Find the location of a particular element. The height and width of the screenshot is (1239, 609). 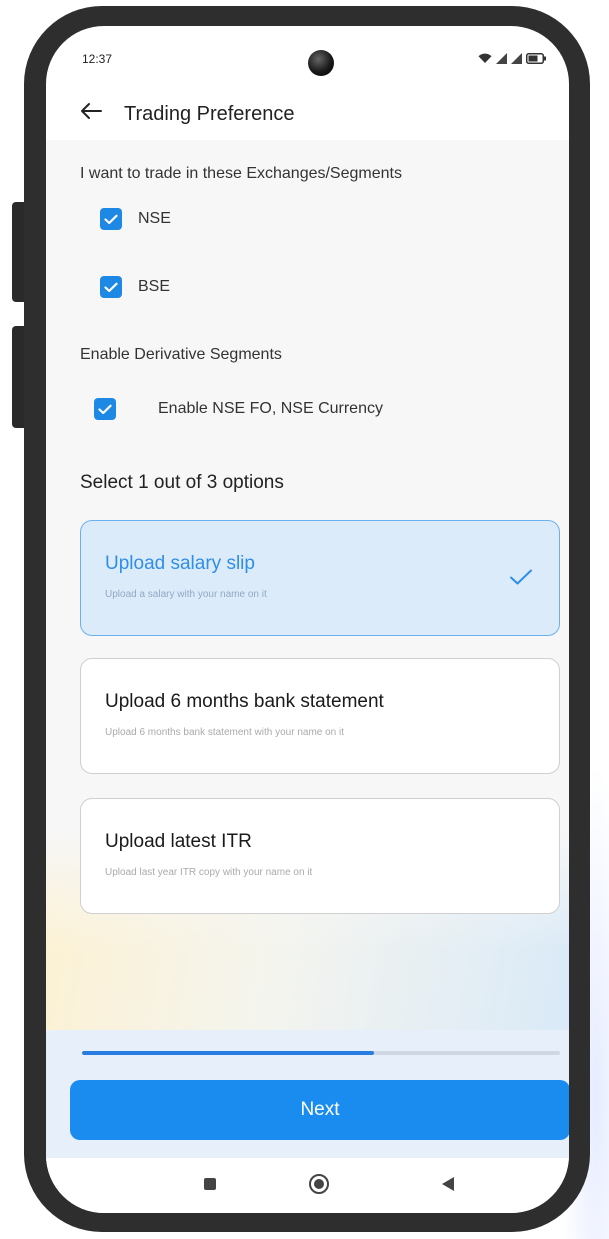

app-bar: Trading Preference is located at coordinates (307, 114).